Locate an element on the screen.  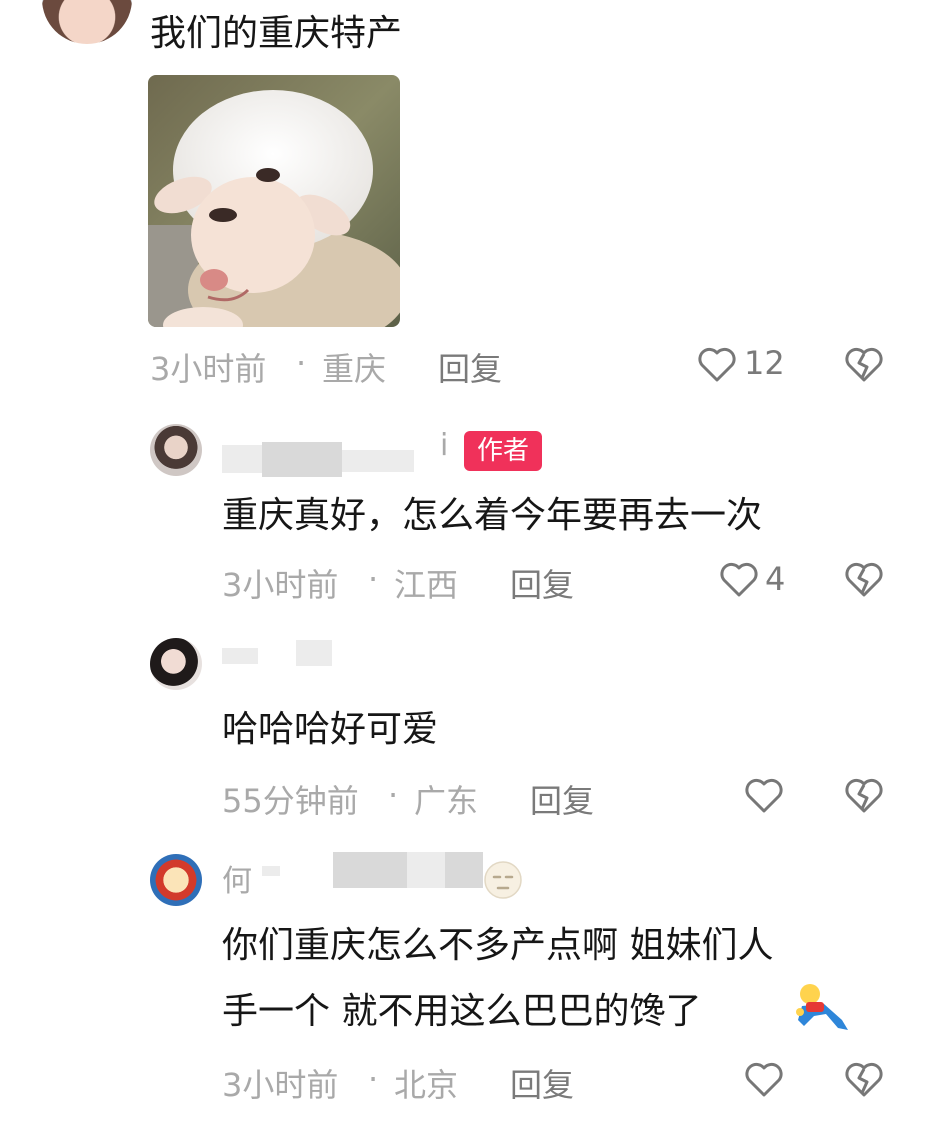
reply-location: 北京 is located at coordinates (426, 1085).